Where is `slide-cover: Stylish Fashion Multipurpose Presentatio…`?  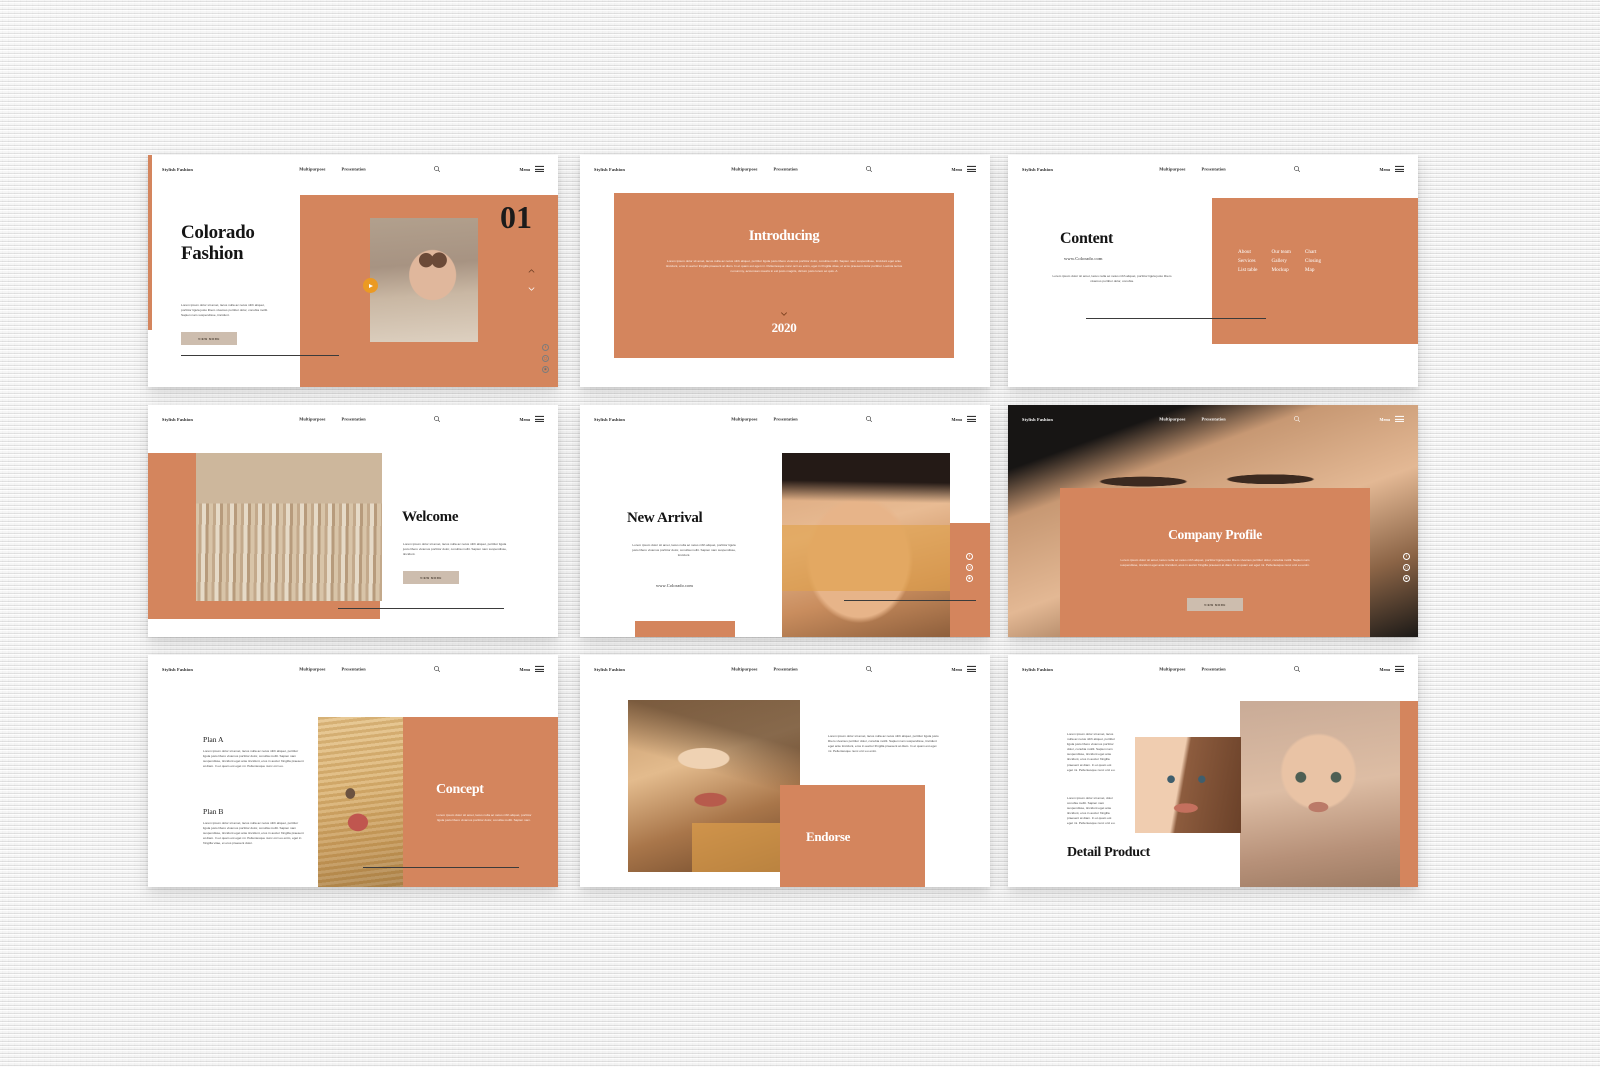 slide-cover: Stylish Fashion Multipurpose Presentatio… is located at coordinates (353, 271).